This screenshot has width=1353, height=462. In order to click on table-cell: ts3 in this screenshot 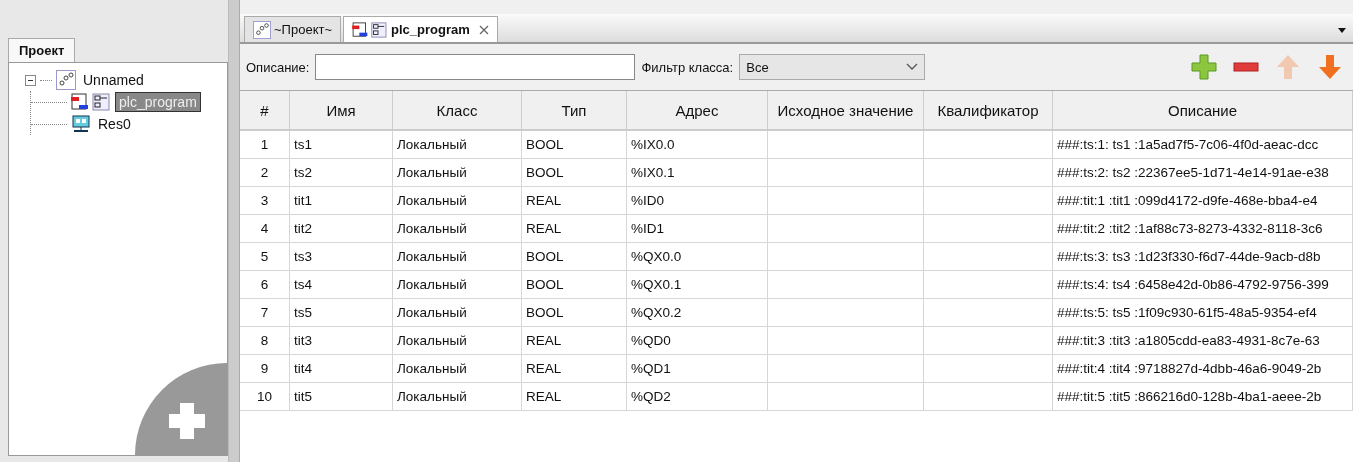, I will do `click(303, 256)`.